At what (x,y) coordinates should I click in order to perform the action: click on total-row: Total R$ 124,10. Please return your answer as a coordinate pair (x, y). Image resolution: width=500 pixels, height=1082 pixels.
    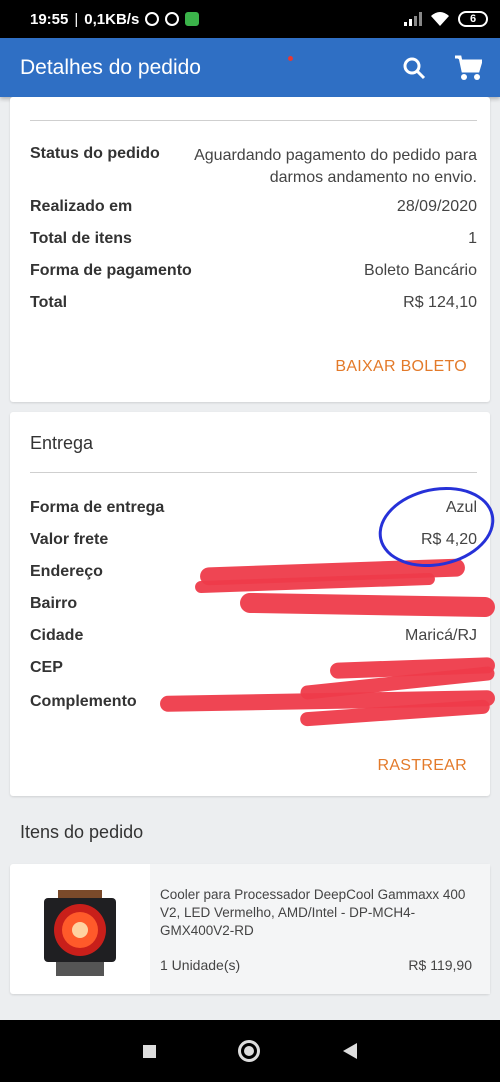
    Looking at the image, I should click on (253, 303).